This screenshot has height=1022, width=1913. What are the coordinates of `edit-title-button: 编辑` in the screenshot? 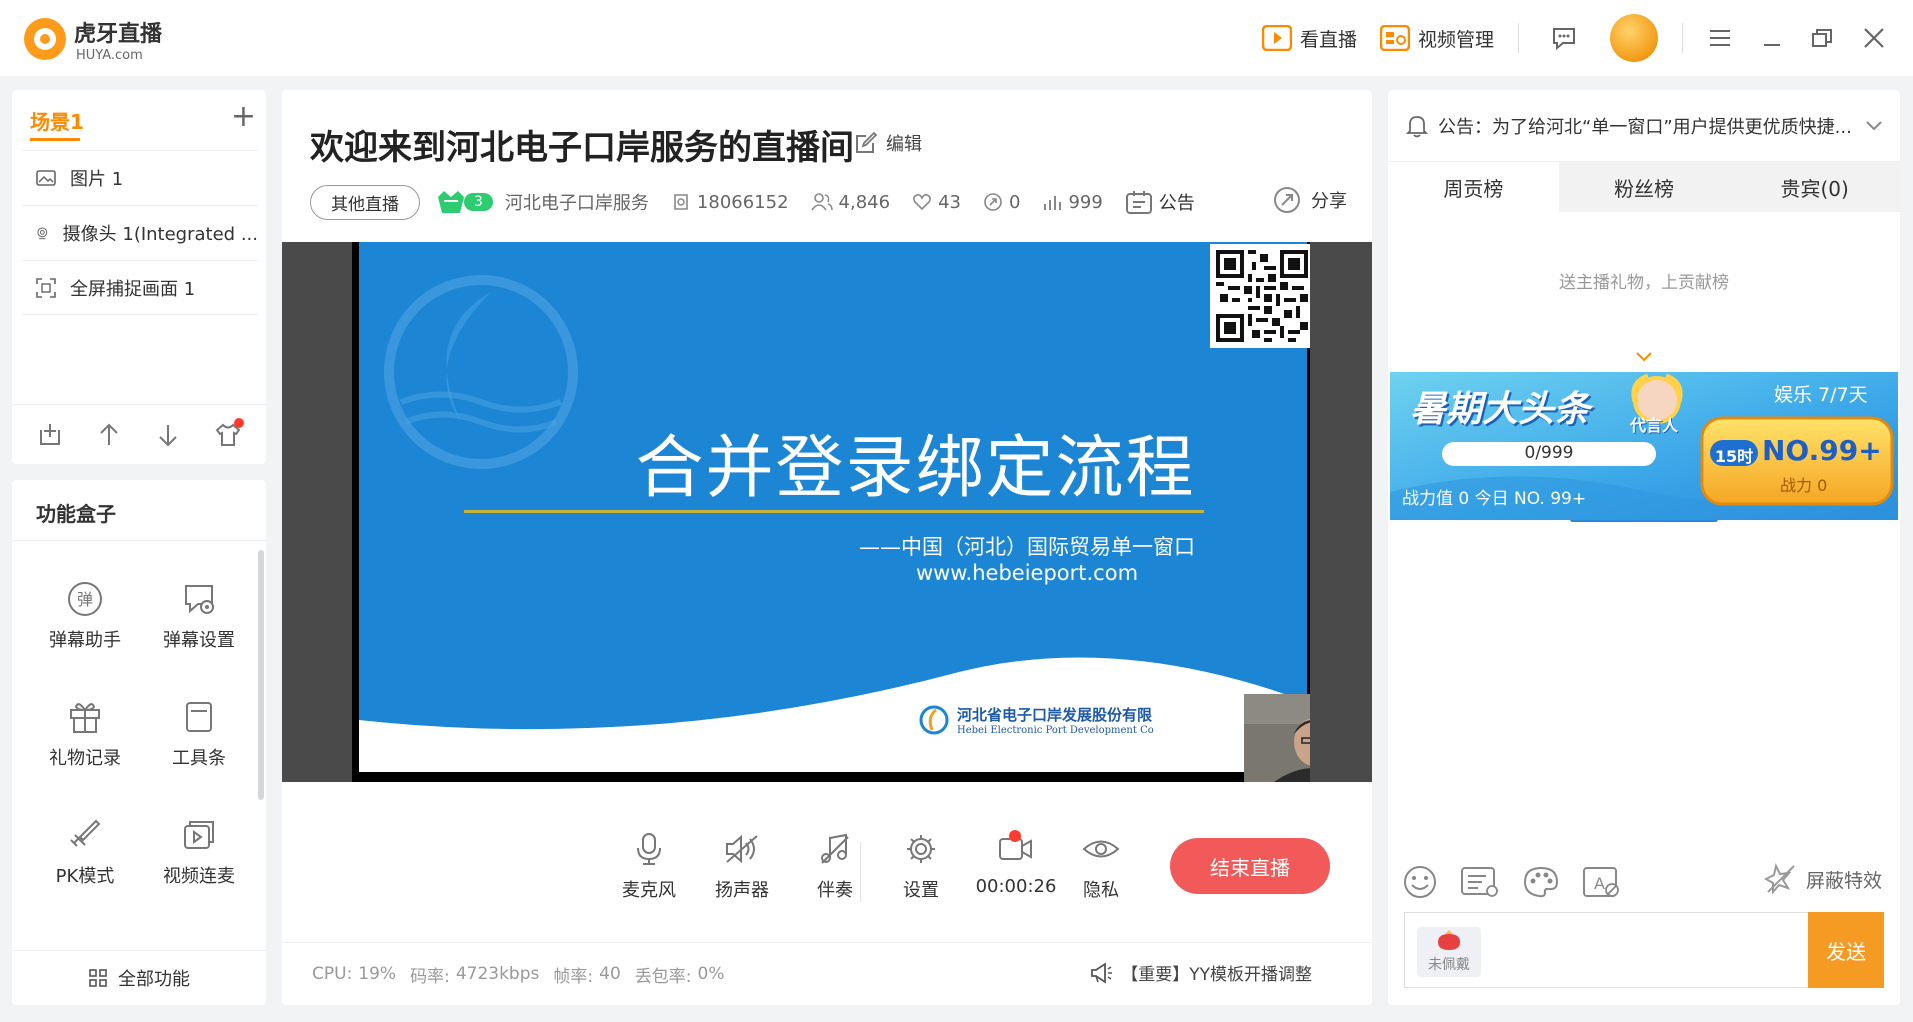 It's located at (888, 143).